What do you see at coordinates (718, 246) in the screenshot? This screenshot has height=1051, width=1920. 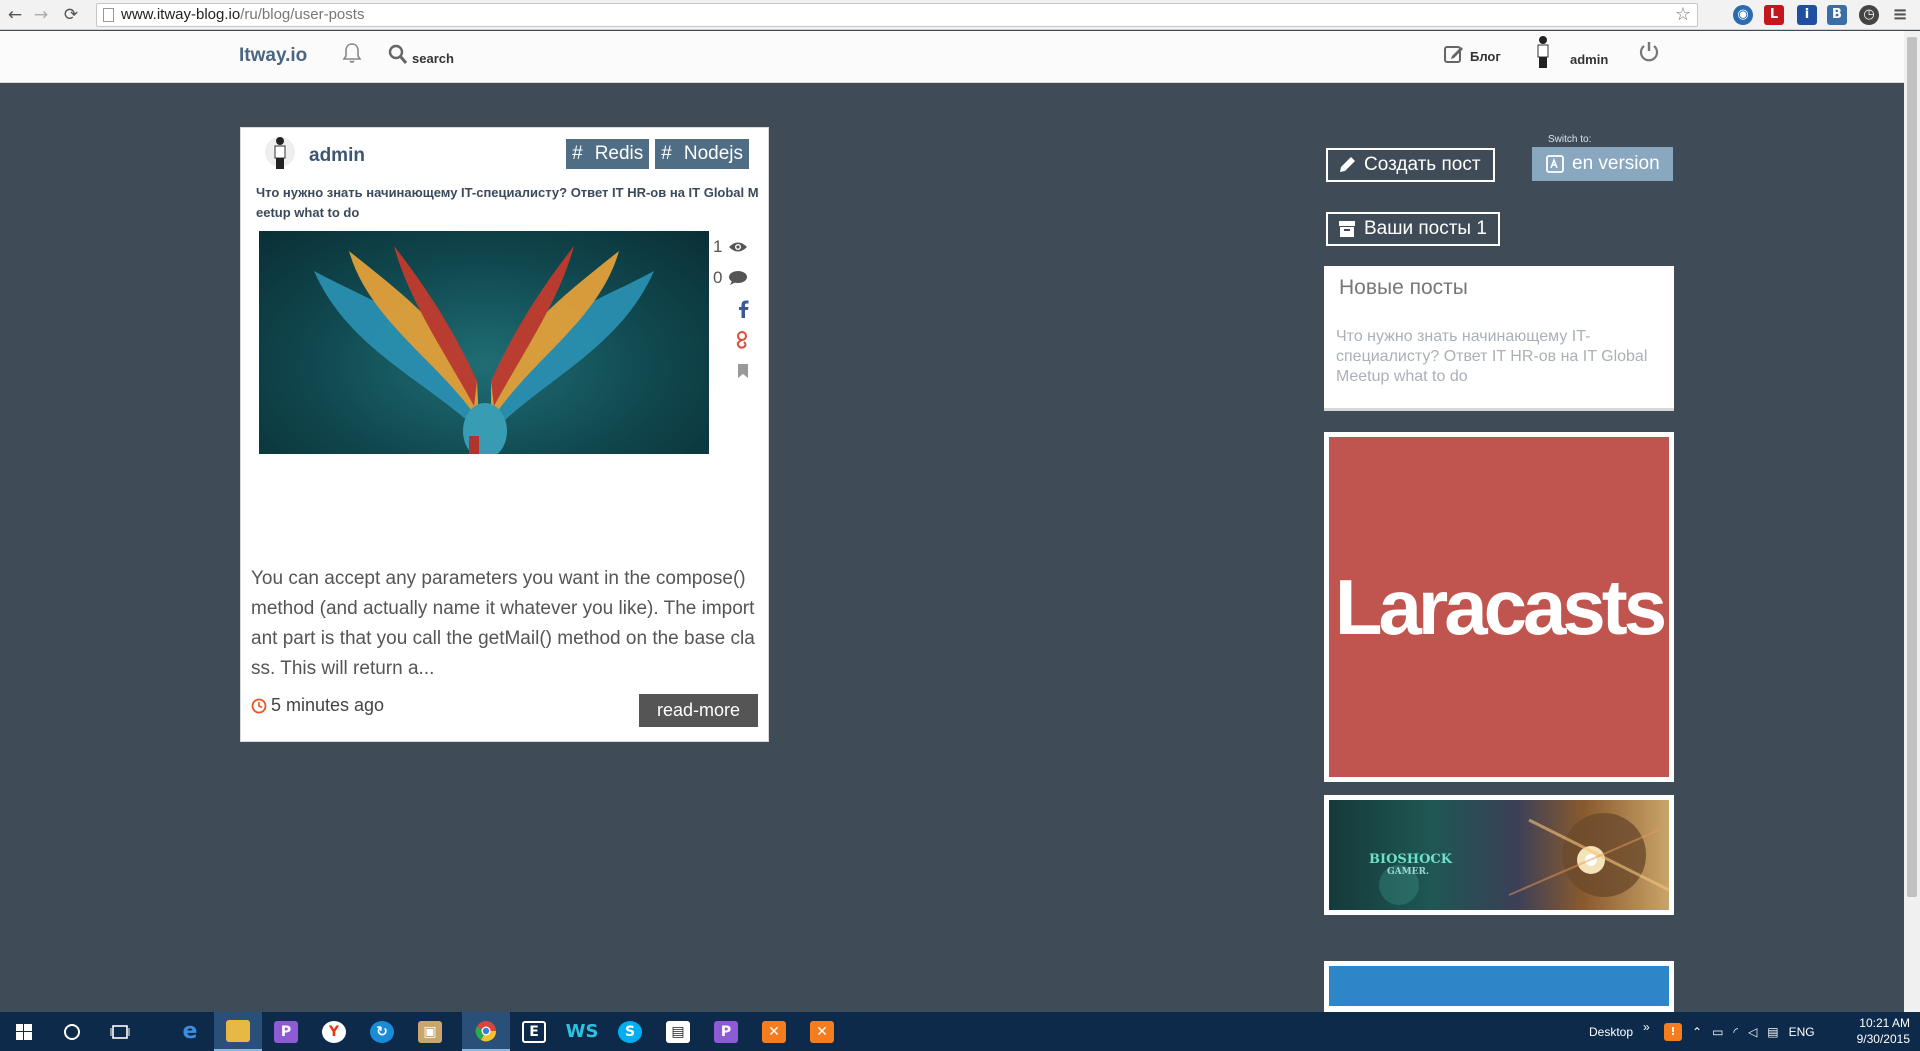 I see `views-count: 1` at bounding box center [718, 246].